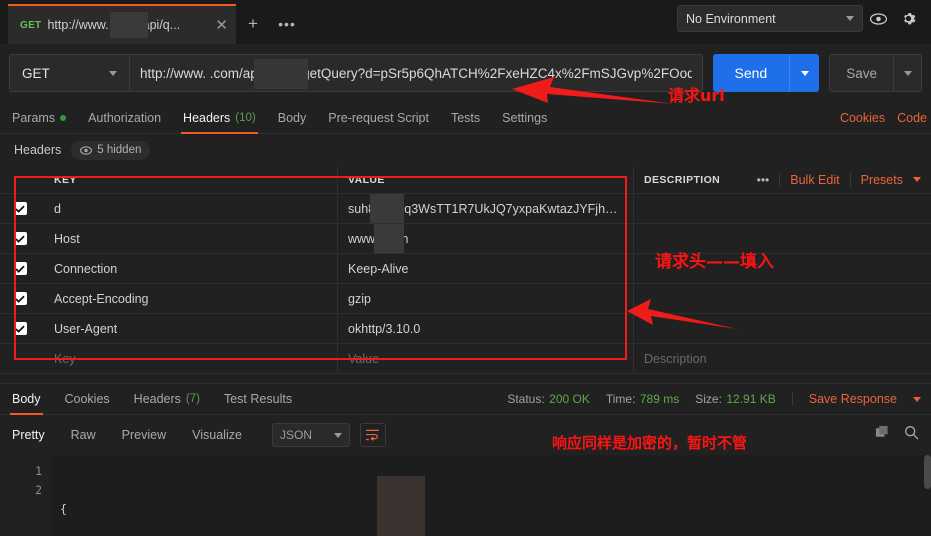 This screenshot has width=931, height=536. I want to click on word-wrap-icon, so click(372, 435).